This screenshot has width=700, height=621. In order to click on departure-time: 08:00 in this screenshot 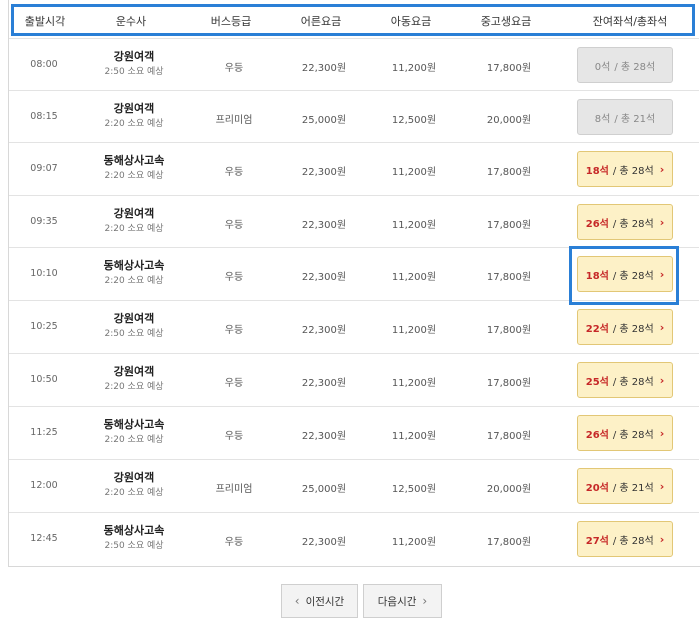, I will do `click(44, 64)`.